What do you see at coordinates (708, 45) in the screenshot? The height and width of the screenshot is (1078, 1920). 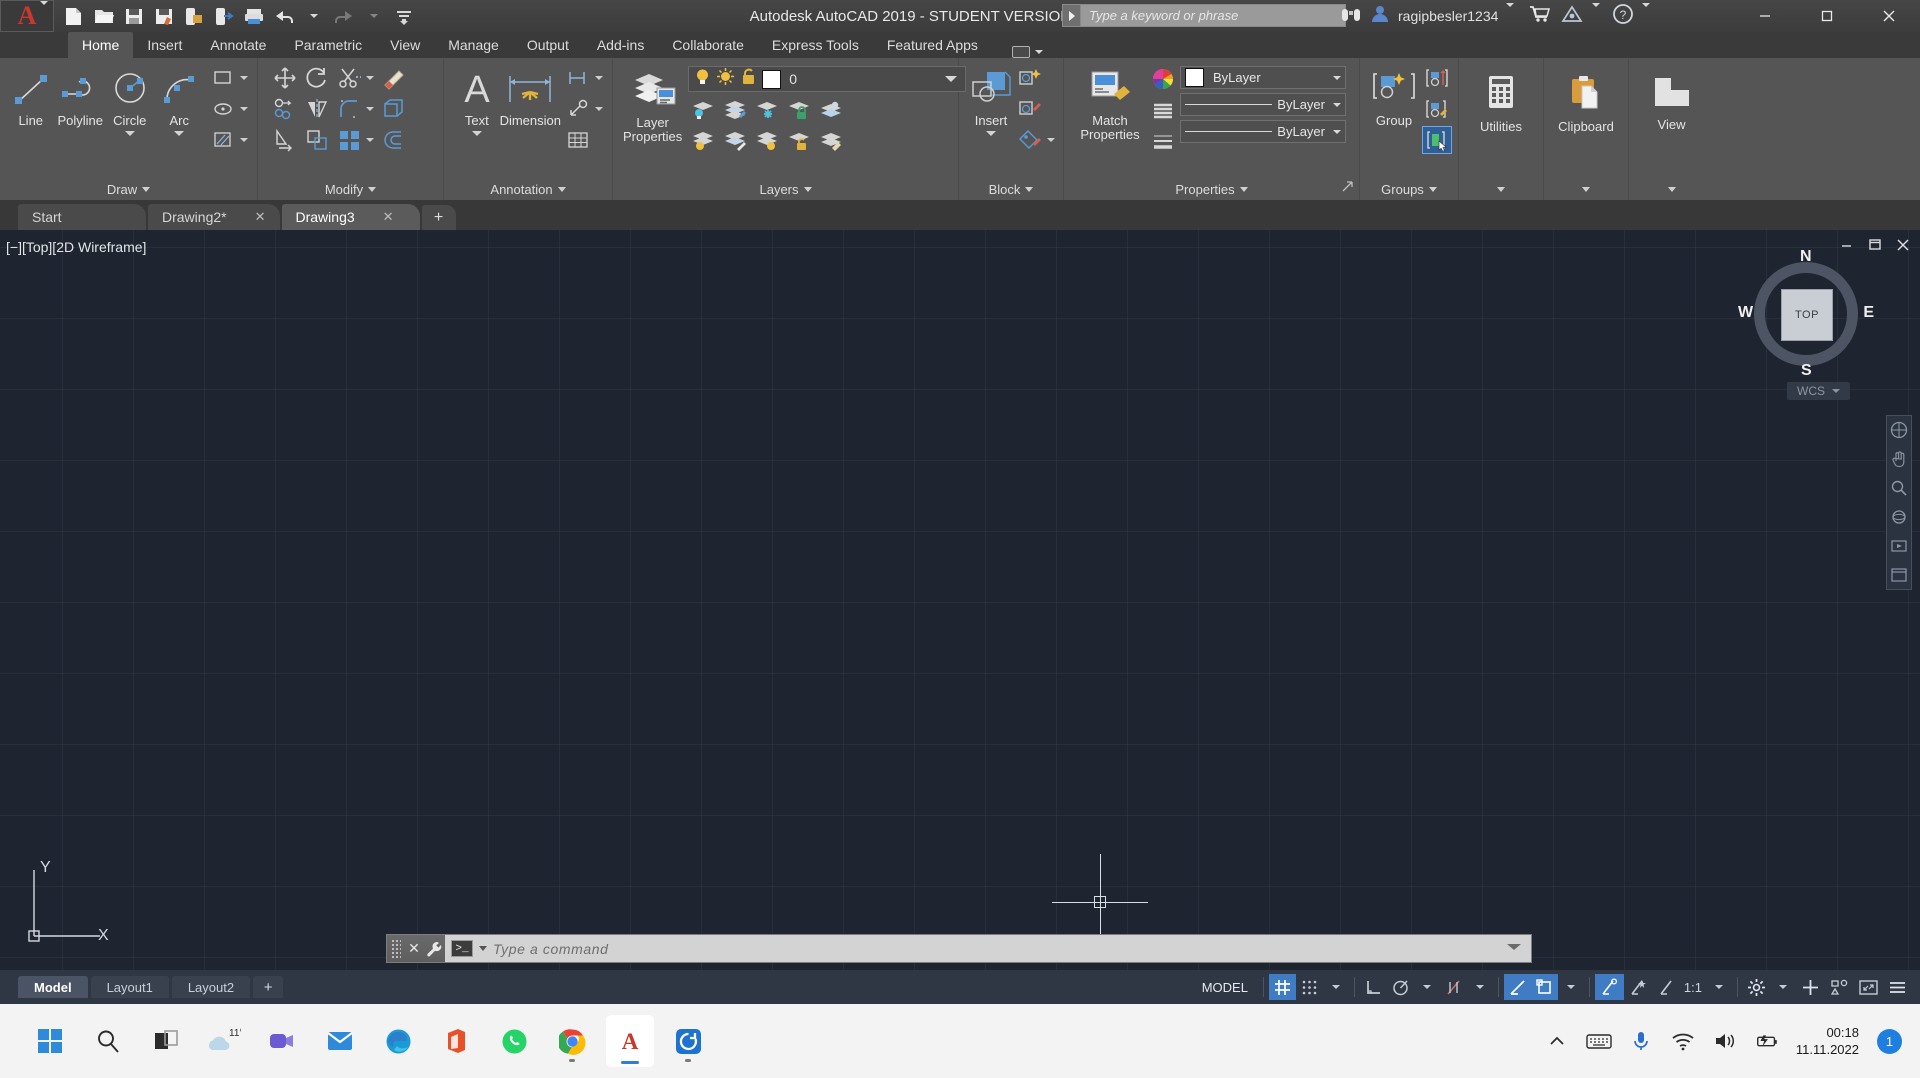 I see `ribbon-tab-collaborate: Collaborate` at bounding box center [708, 45].